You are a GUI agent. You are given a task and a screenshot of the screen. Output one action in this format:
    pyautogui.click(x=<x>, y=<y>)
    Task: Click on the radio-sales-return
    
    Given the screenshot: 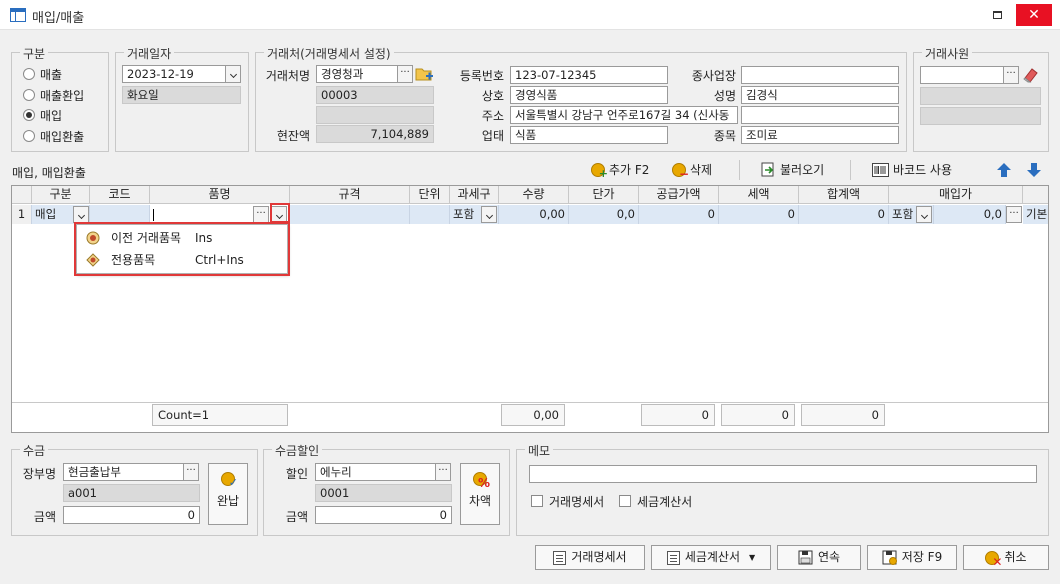 What is the action you would take?
    pyautogui.click(x=29, y=95)
    